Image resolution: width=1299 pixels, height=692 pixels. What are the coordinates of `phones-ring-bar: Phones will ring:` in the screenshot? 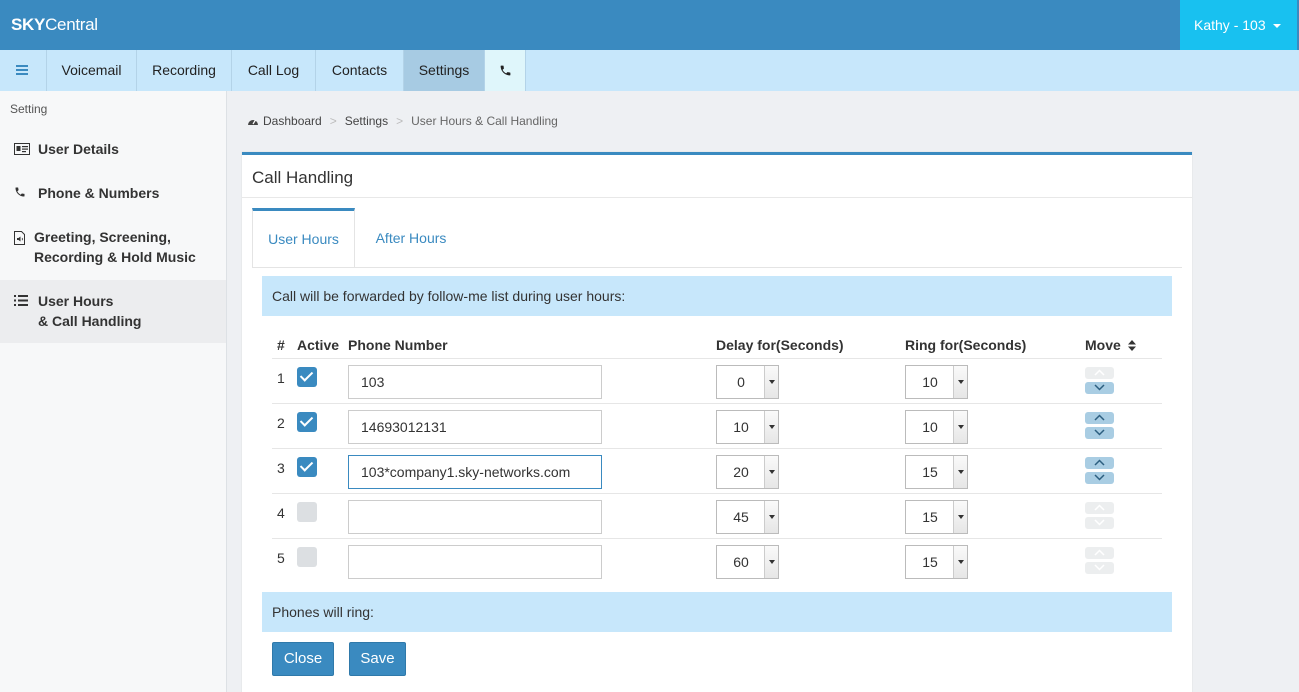 It's located at (717, 612).